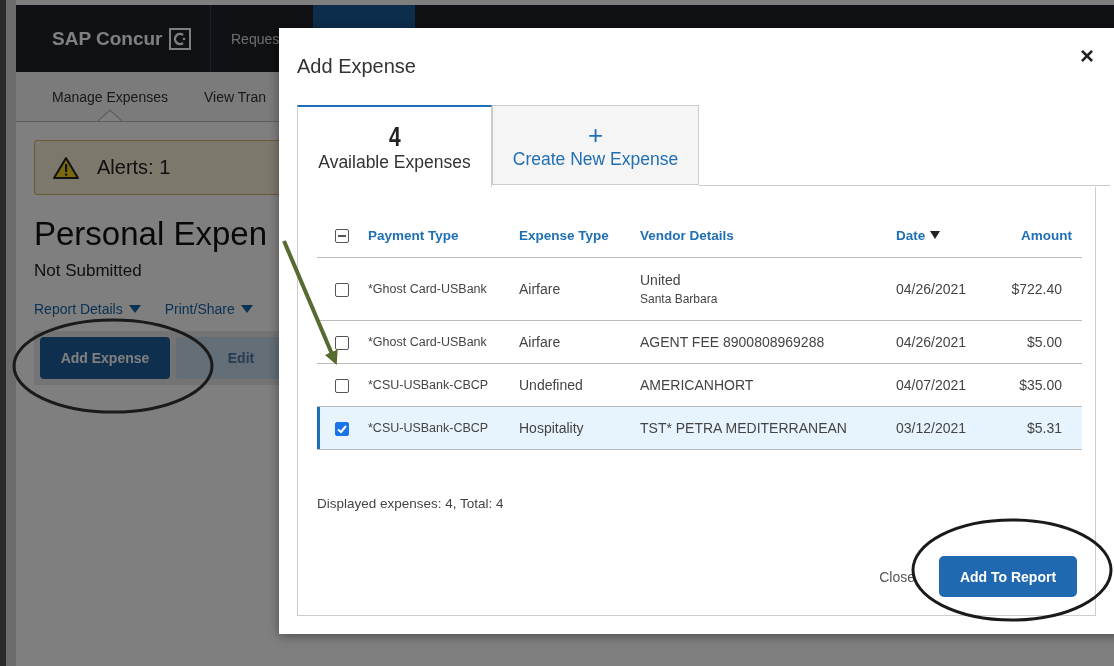 The image size is (1114, 666). What do you see at coordinates (150, 234) in the screenshot?
I see `report-title: Personal Expen` at bounding box center [150, 234].